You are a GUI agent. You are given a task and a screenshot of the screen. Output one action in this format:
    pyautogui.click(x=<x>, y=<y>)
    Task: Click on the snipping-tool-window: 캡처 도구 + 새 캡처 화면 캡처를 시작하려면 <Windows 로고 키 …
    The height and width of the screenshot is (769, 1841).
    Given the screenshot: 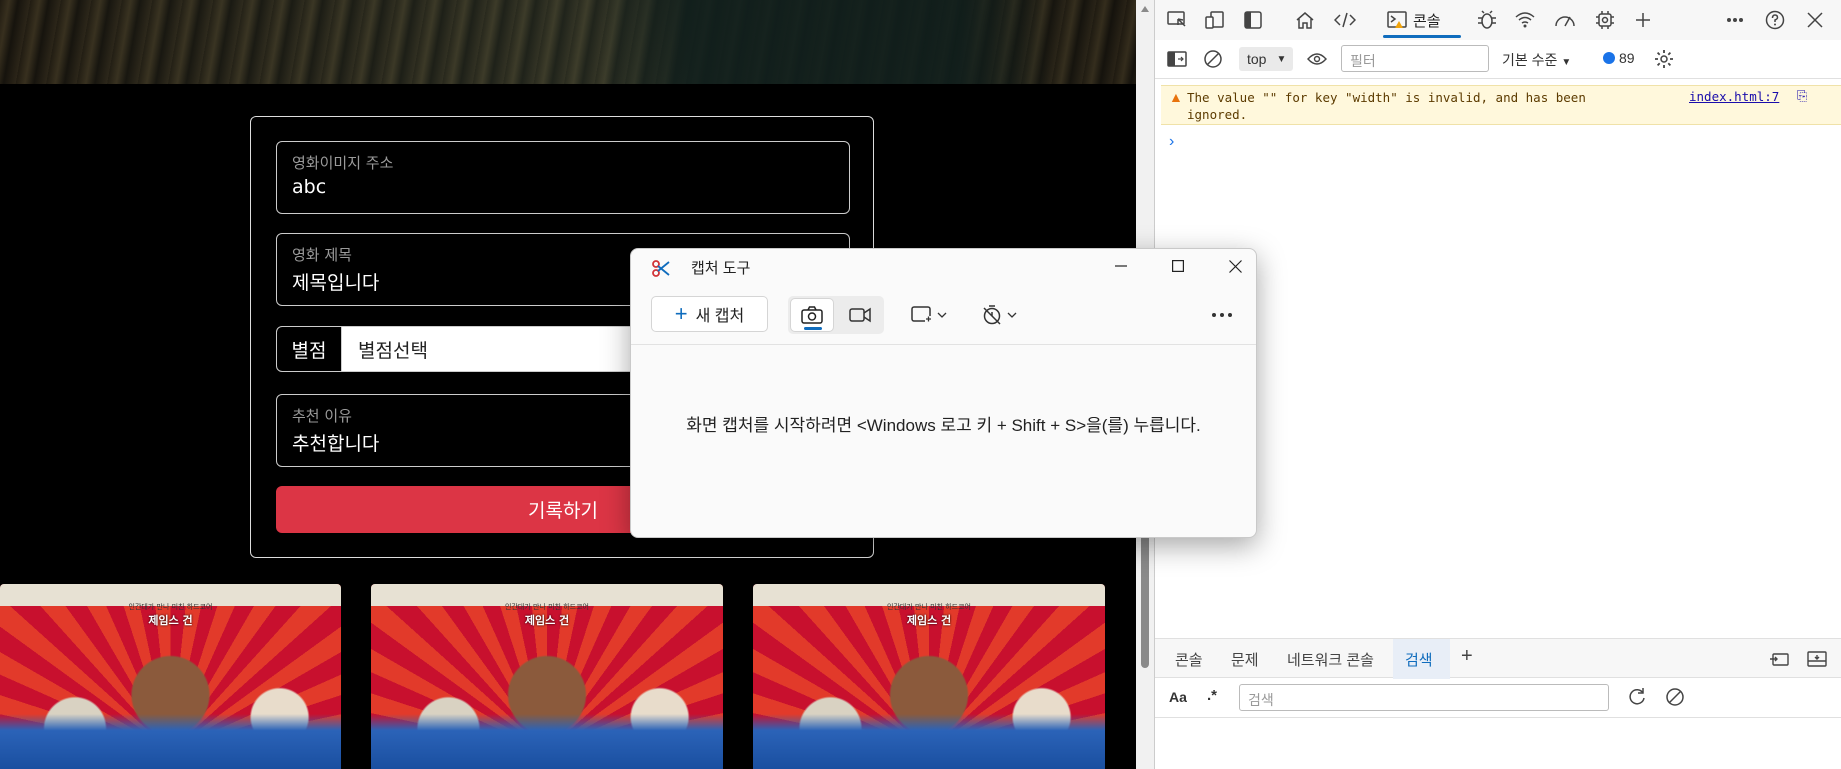 What is the action you would take?
    pyautogui.click(x=943, y=393)
    